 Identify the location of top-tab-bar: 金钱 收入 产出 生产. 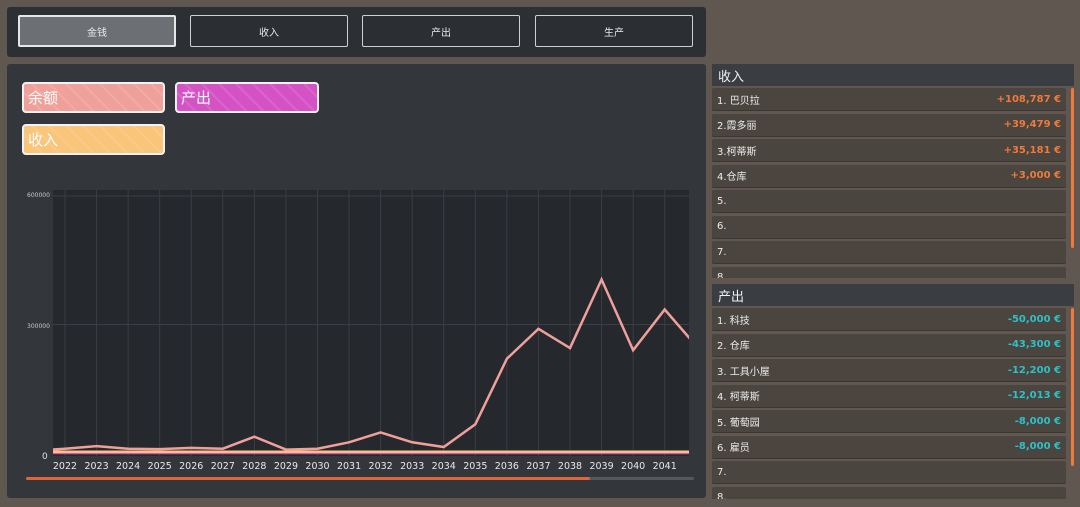
(356, 32).